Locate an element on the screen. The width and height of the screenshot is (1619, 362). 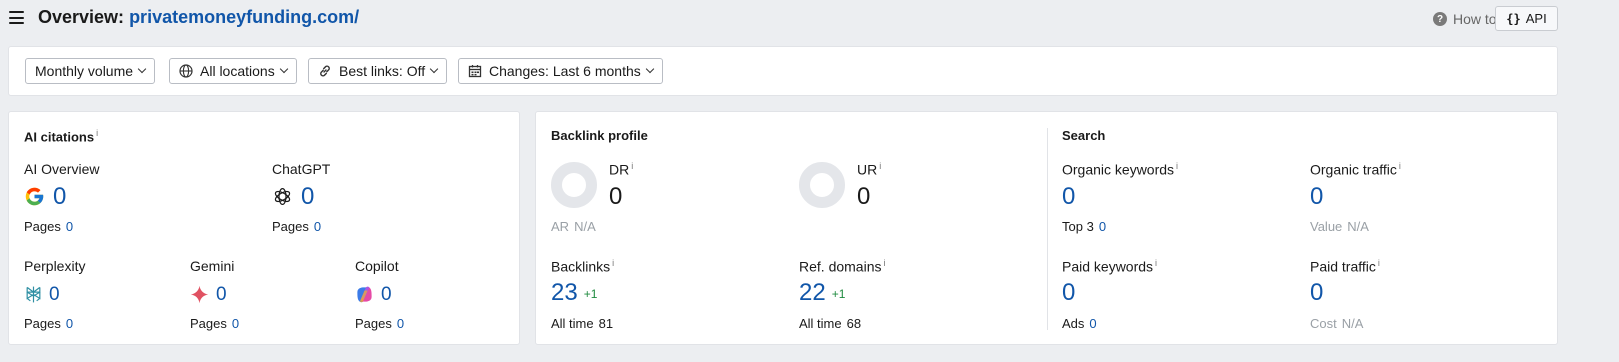
paid-traffic-label-text: Paid traffic is located at coordinates (1343, 266).